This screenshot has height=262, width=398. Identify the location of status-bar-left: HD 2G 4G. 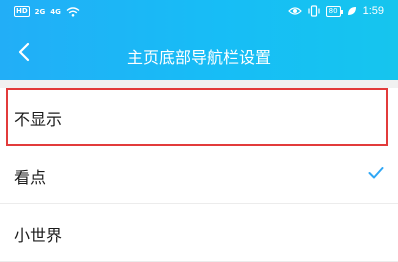
(47, 11).